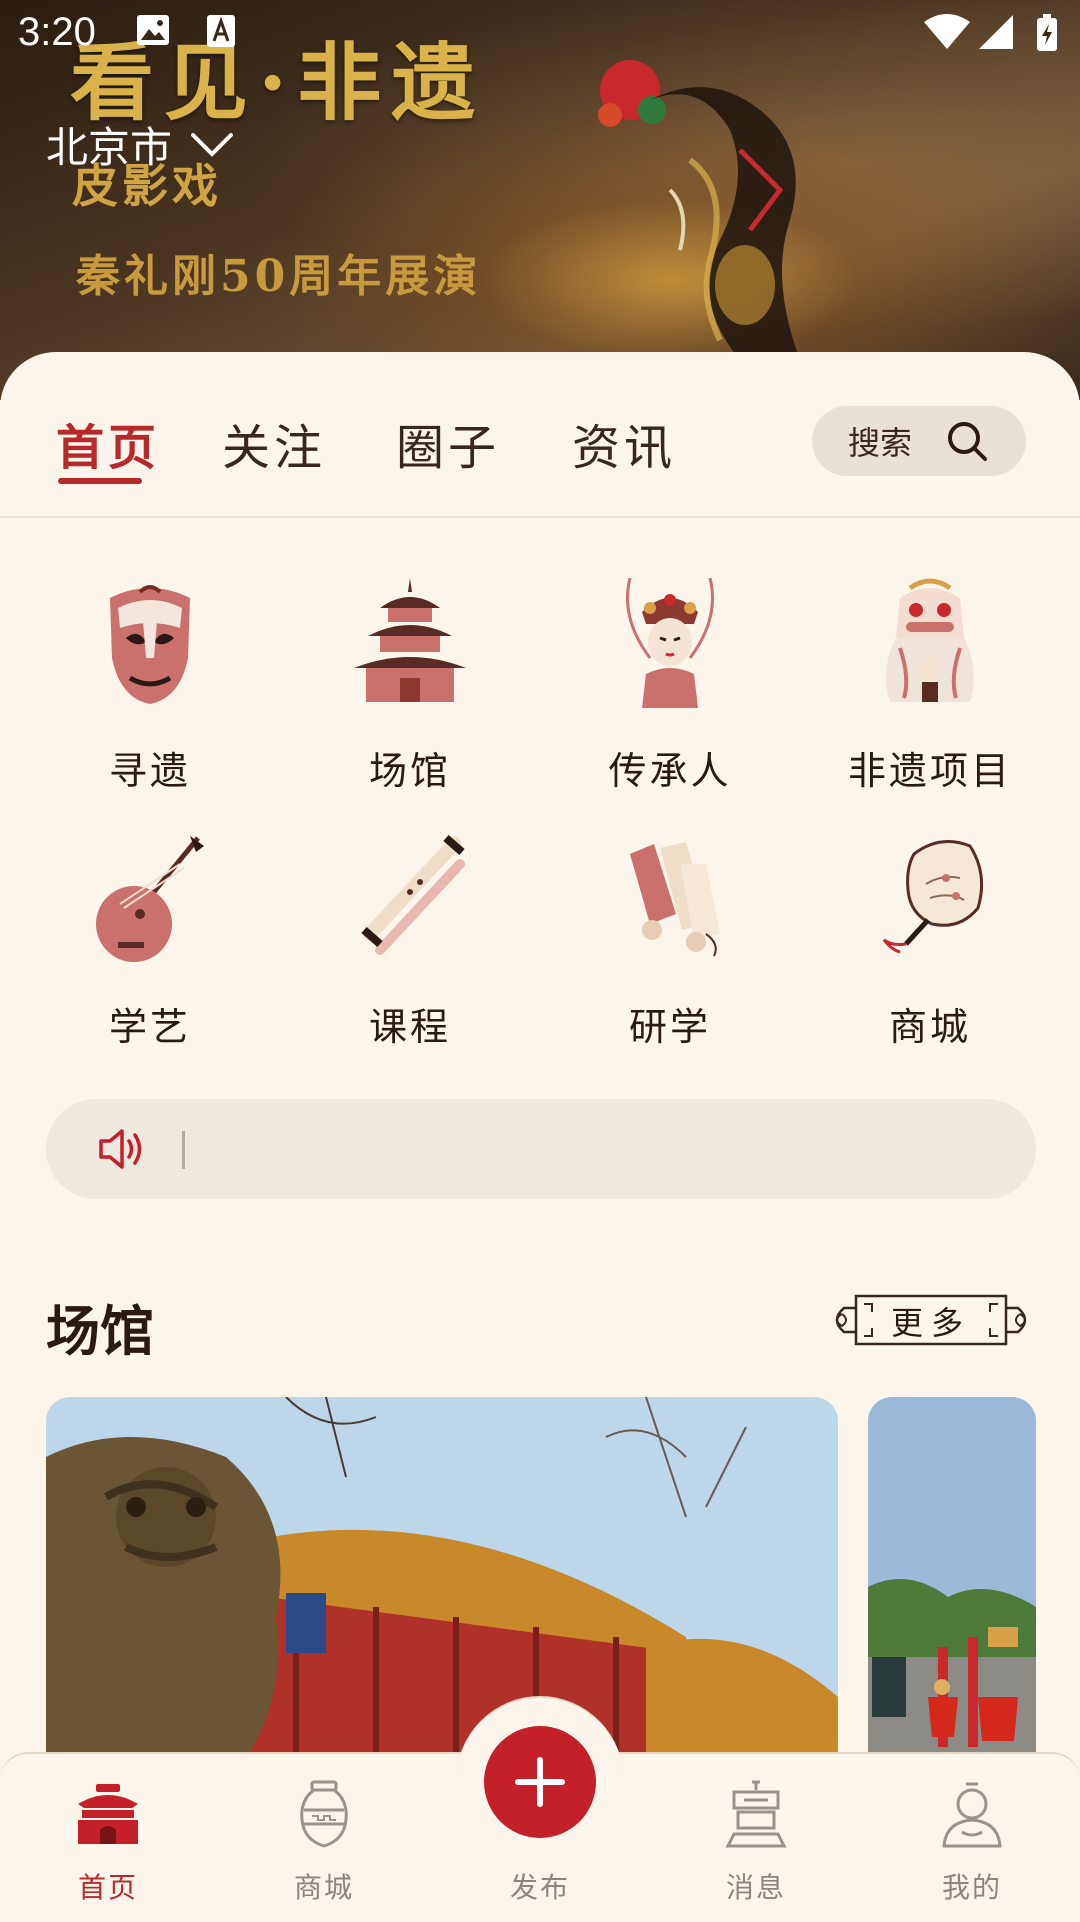 The image size is (1080, 1922). What do you see at coordinates (108, 1814) in the screenshot?
I see `home-pavilion-icon` at bounding box center [108, 1814].